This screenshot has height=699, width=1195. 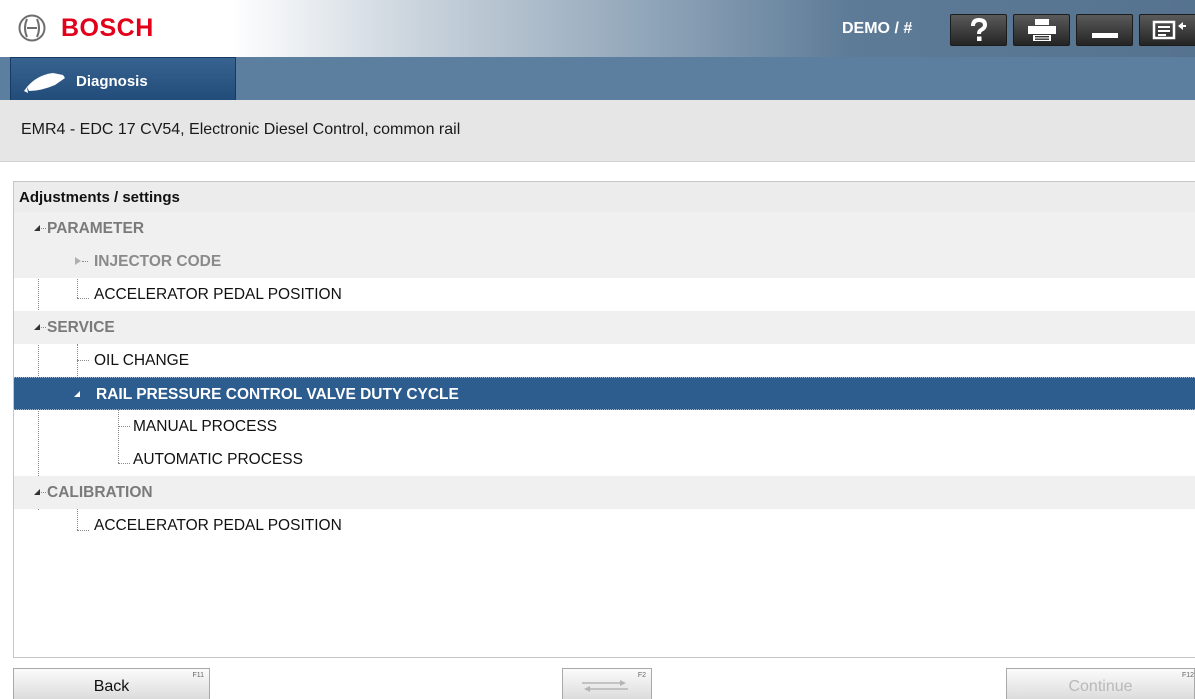 What do you see at coordinates (604, 360) in the screenshot?
I see `tree-node-oil-change: OIL CHANGE` at bounding box center [604, 360].